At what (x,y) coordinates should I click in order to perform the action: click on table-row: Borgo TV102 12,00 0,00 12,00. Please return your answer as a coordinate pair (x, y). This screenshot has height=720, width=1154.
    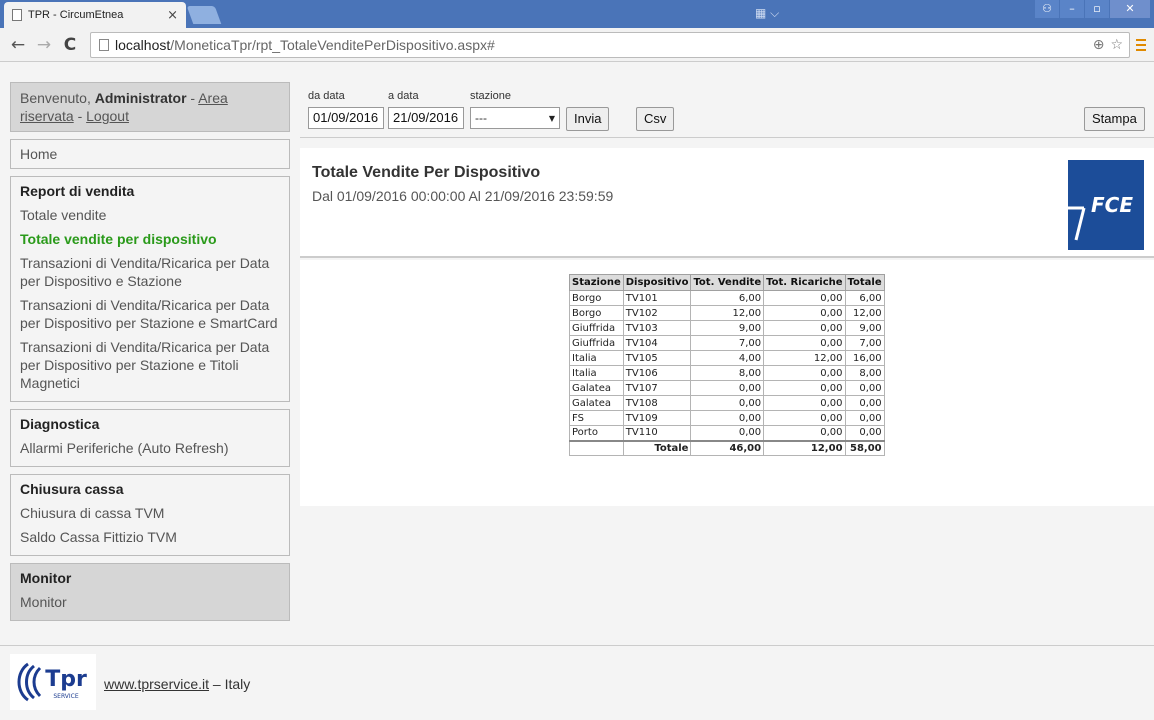
    Looking at the image, I should click on (727, 313).